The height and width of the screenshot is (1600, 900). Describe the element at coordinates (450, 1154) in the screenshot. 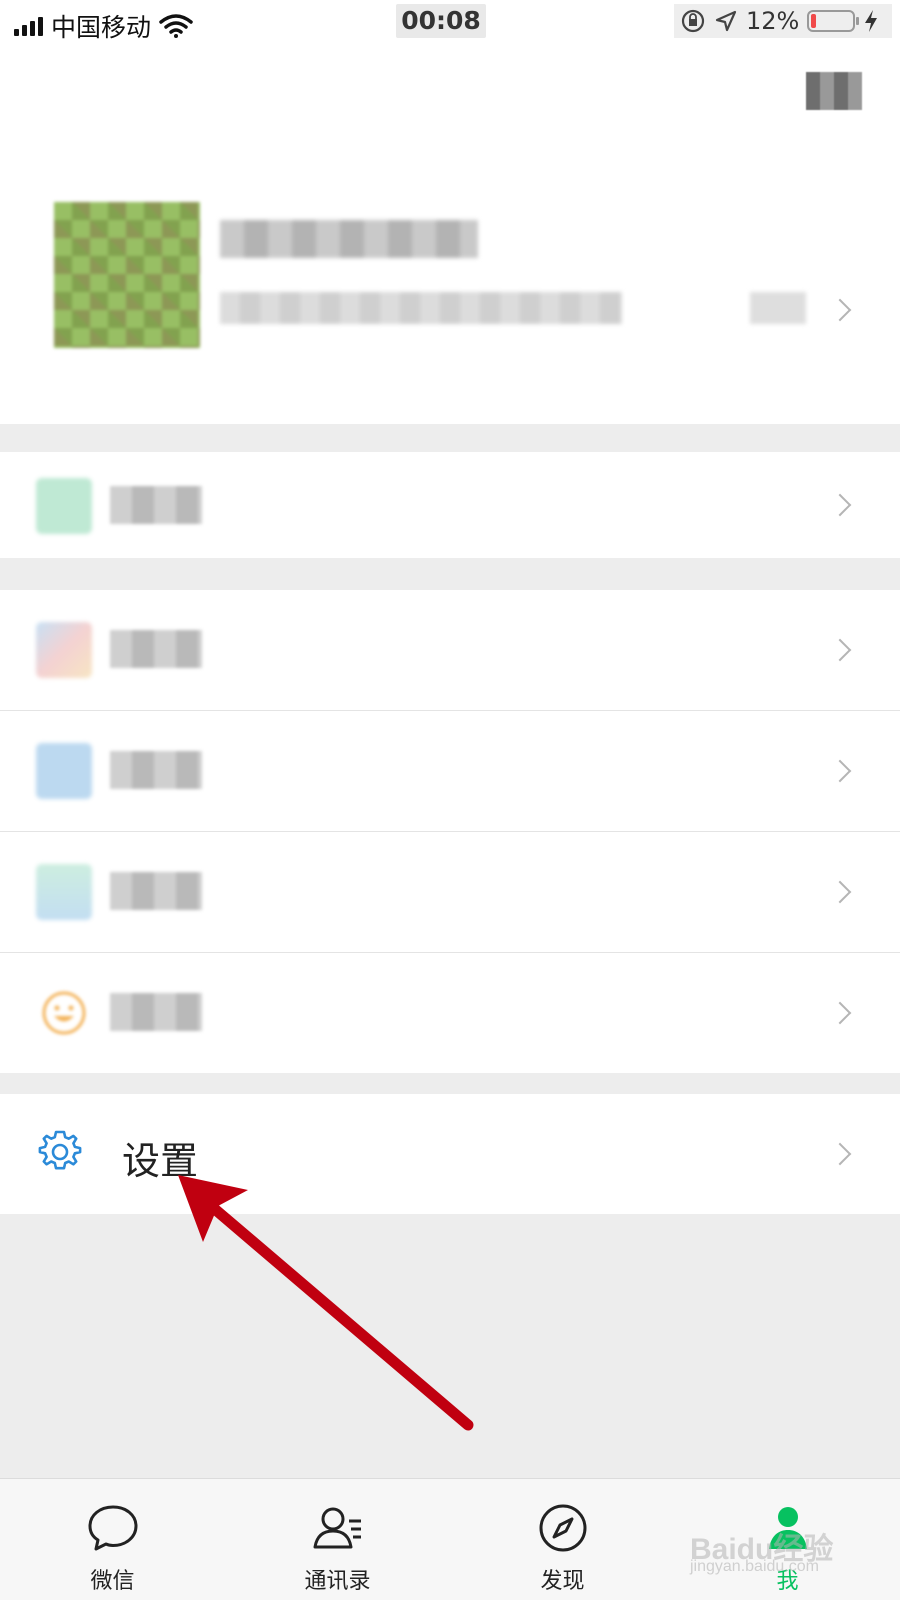

I see `menu-item-settings: 设置` at that location.